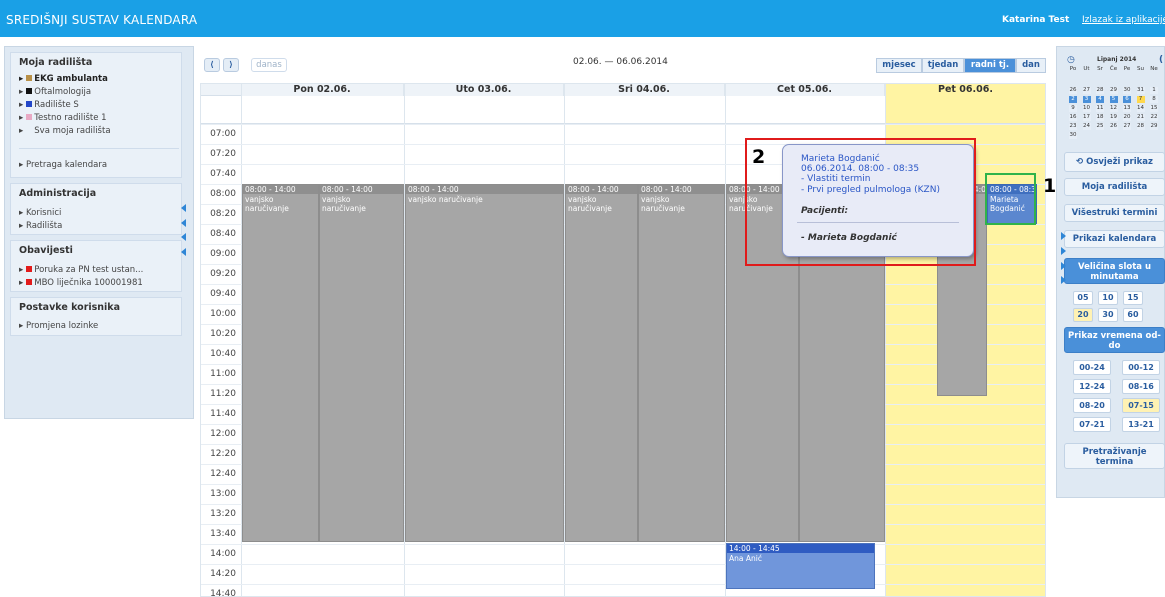 This screenshot has width=1165, height=597. Describe the element at coordinates (1127, 99) in the screenshot. I see `calendar-day: 6` at that location.